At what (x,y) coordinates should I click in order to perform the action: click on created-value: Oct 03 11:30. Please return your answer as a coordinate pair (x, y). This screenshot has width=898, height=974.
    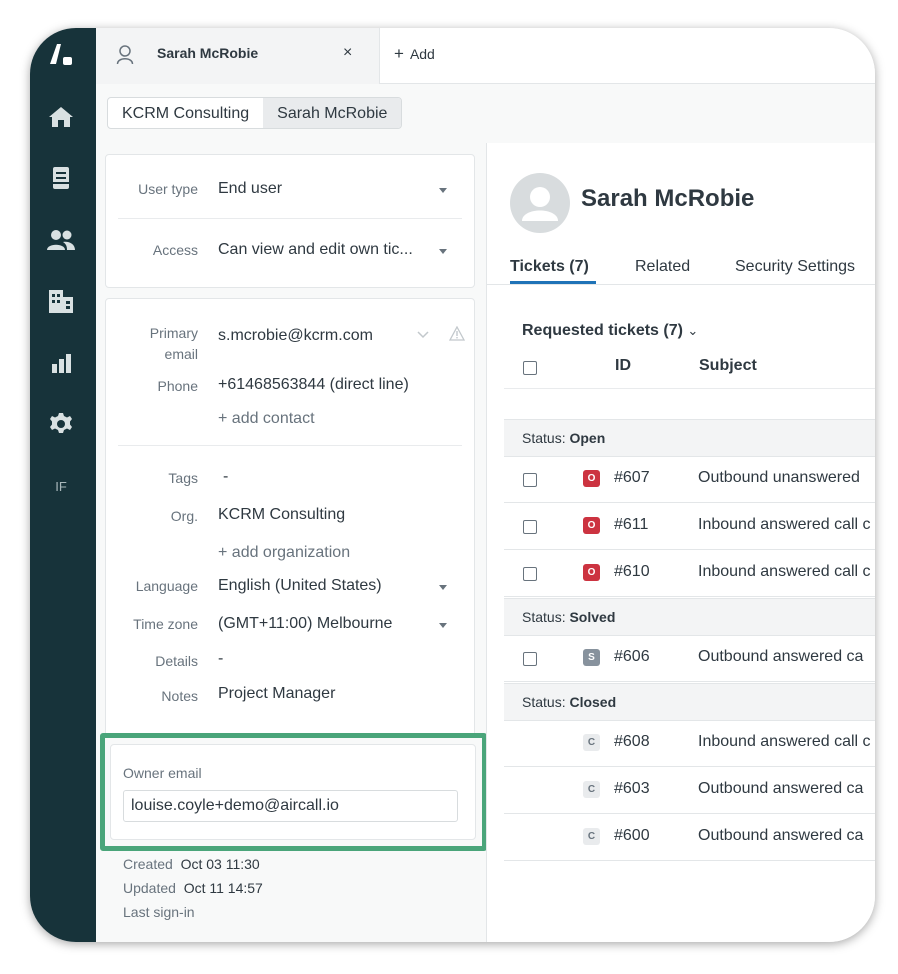
    Looking at the image, I should click on (220, 864).